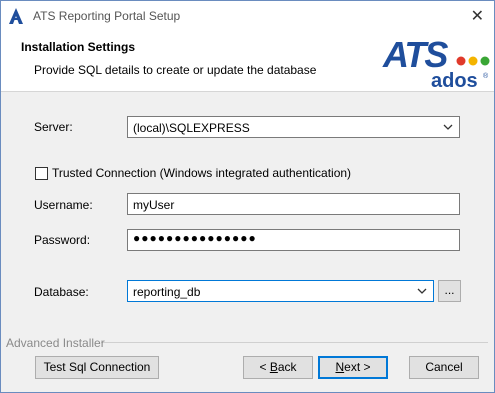  What do you see at coordinates (191, 128) in the screenshot?
I see `server-value: (local)\SQLEXPRESS` at bounding box center [191, 128].